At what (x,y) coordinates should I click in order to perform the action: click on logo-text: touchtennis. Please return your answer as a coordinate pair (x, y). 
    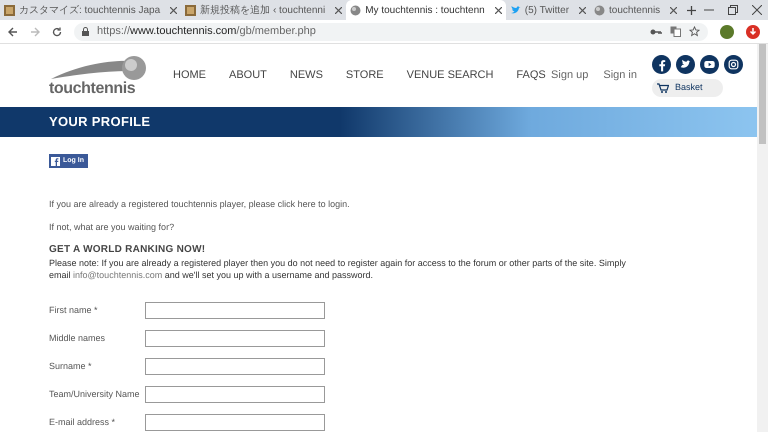
    Looking at the image, I should click on (92, 88).